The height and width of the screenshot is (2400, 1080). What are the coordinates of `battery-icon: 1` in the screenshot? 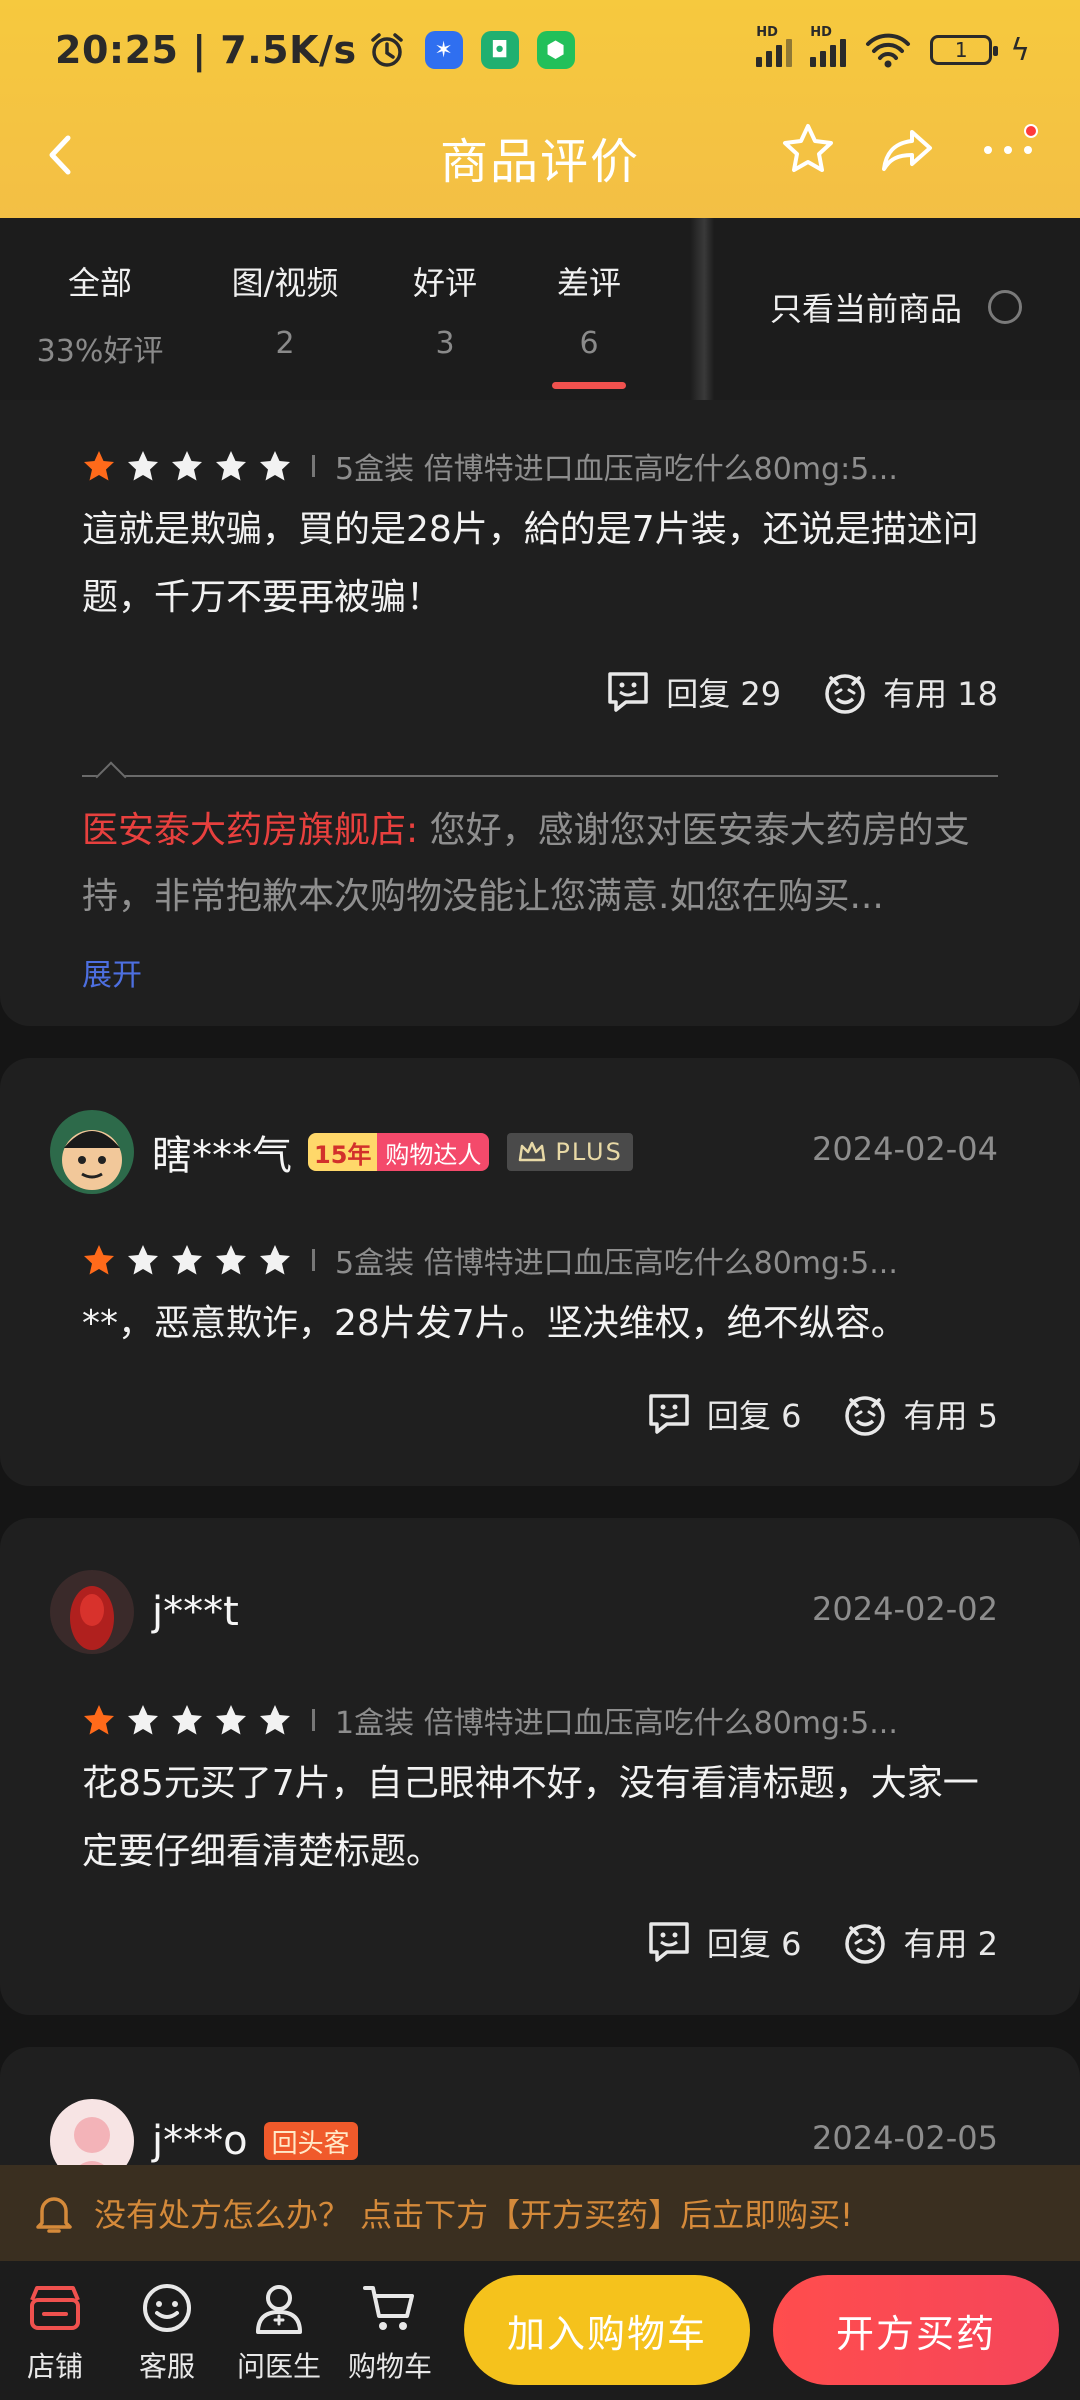 It's located at (964, 50).